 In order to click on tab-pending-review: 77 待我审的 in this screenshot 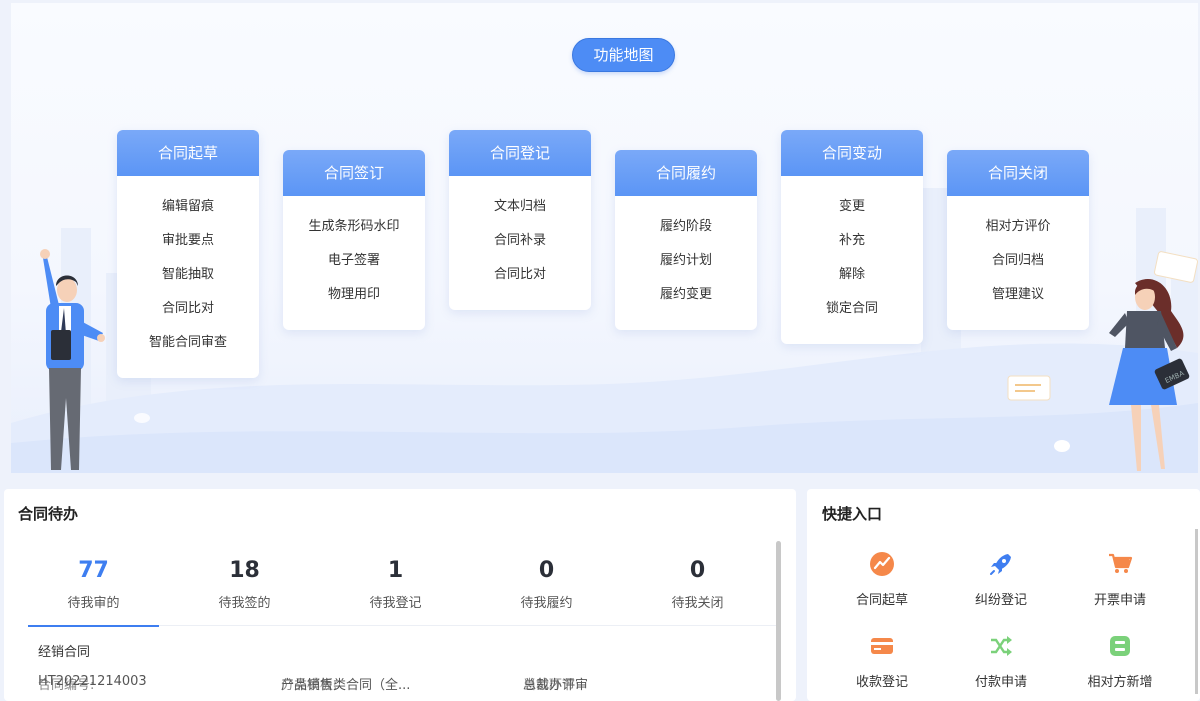, I will do `click(93, 588)`.